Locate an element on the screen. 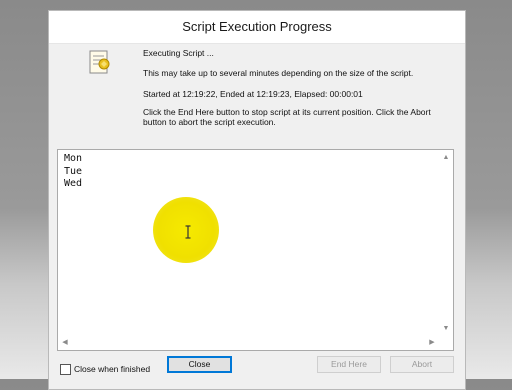 The height and width of the screenshot is (390, 512). checkbox-box is located at coordinates (65, 369).